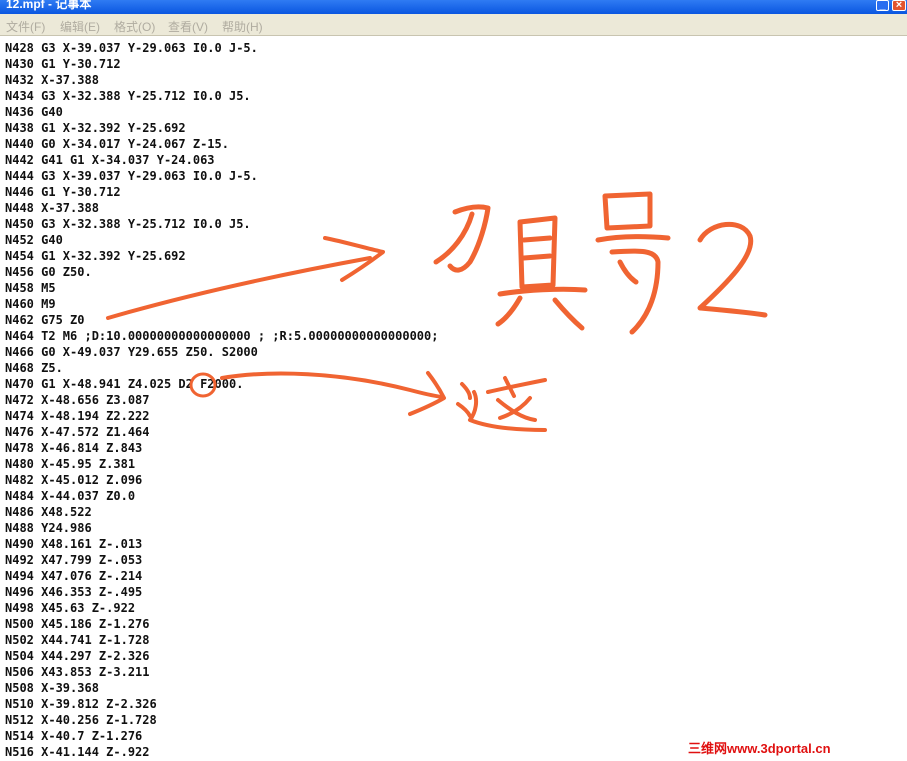  What do you see at coordinates (74, 576) in the screenshot?
I see `code-line: N494 X47.076 Z-.214` at bounding box center [74, 576].